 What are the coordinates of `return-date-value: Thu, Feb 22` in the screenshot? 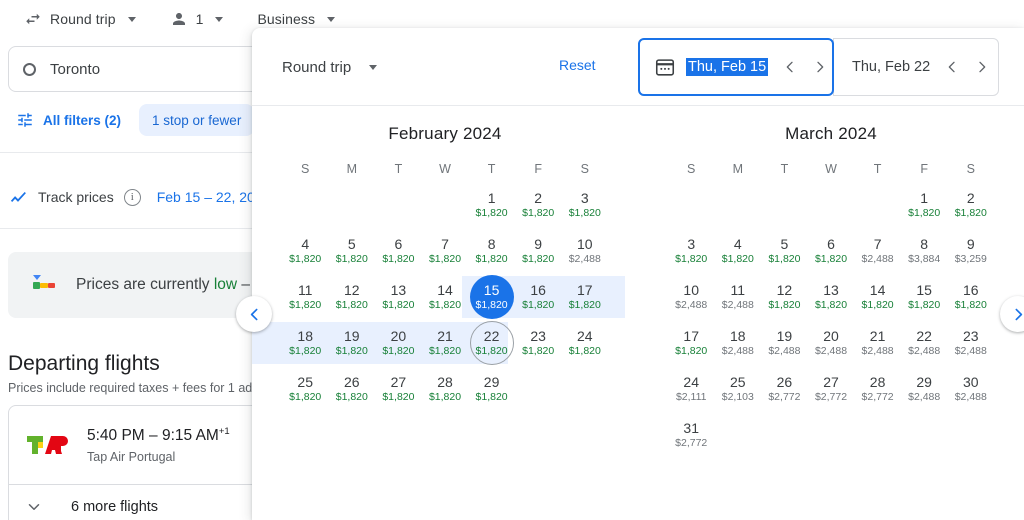 It's located at (891, 67).